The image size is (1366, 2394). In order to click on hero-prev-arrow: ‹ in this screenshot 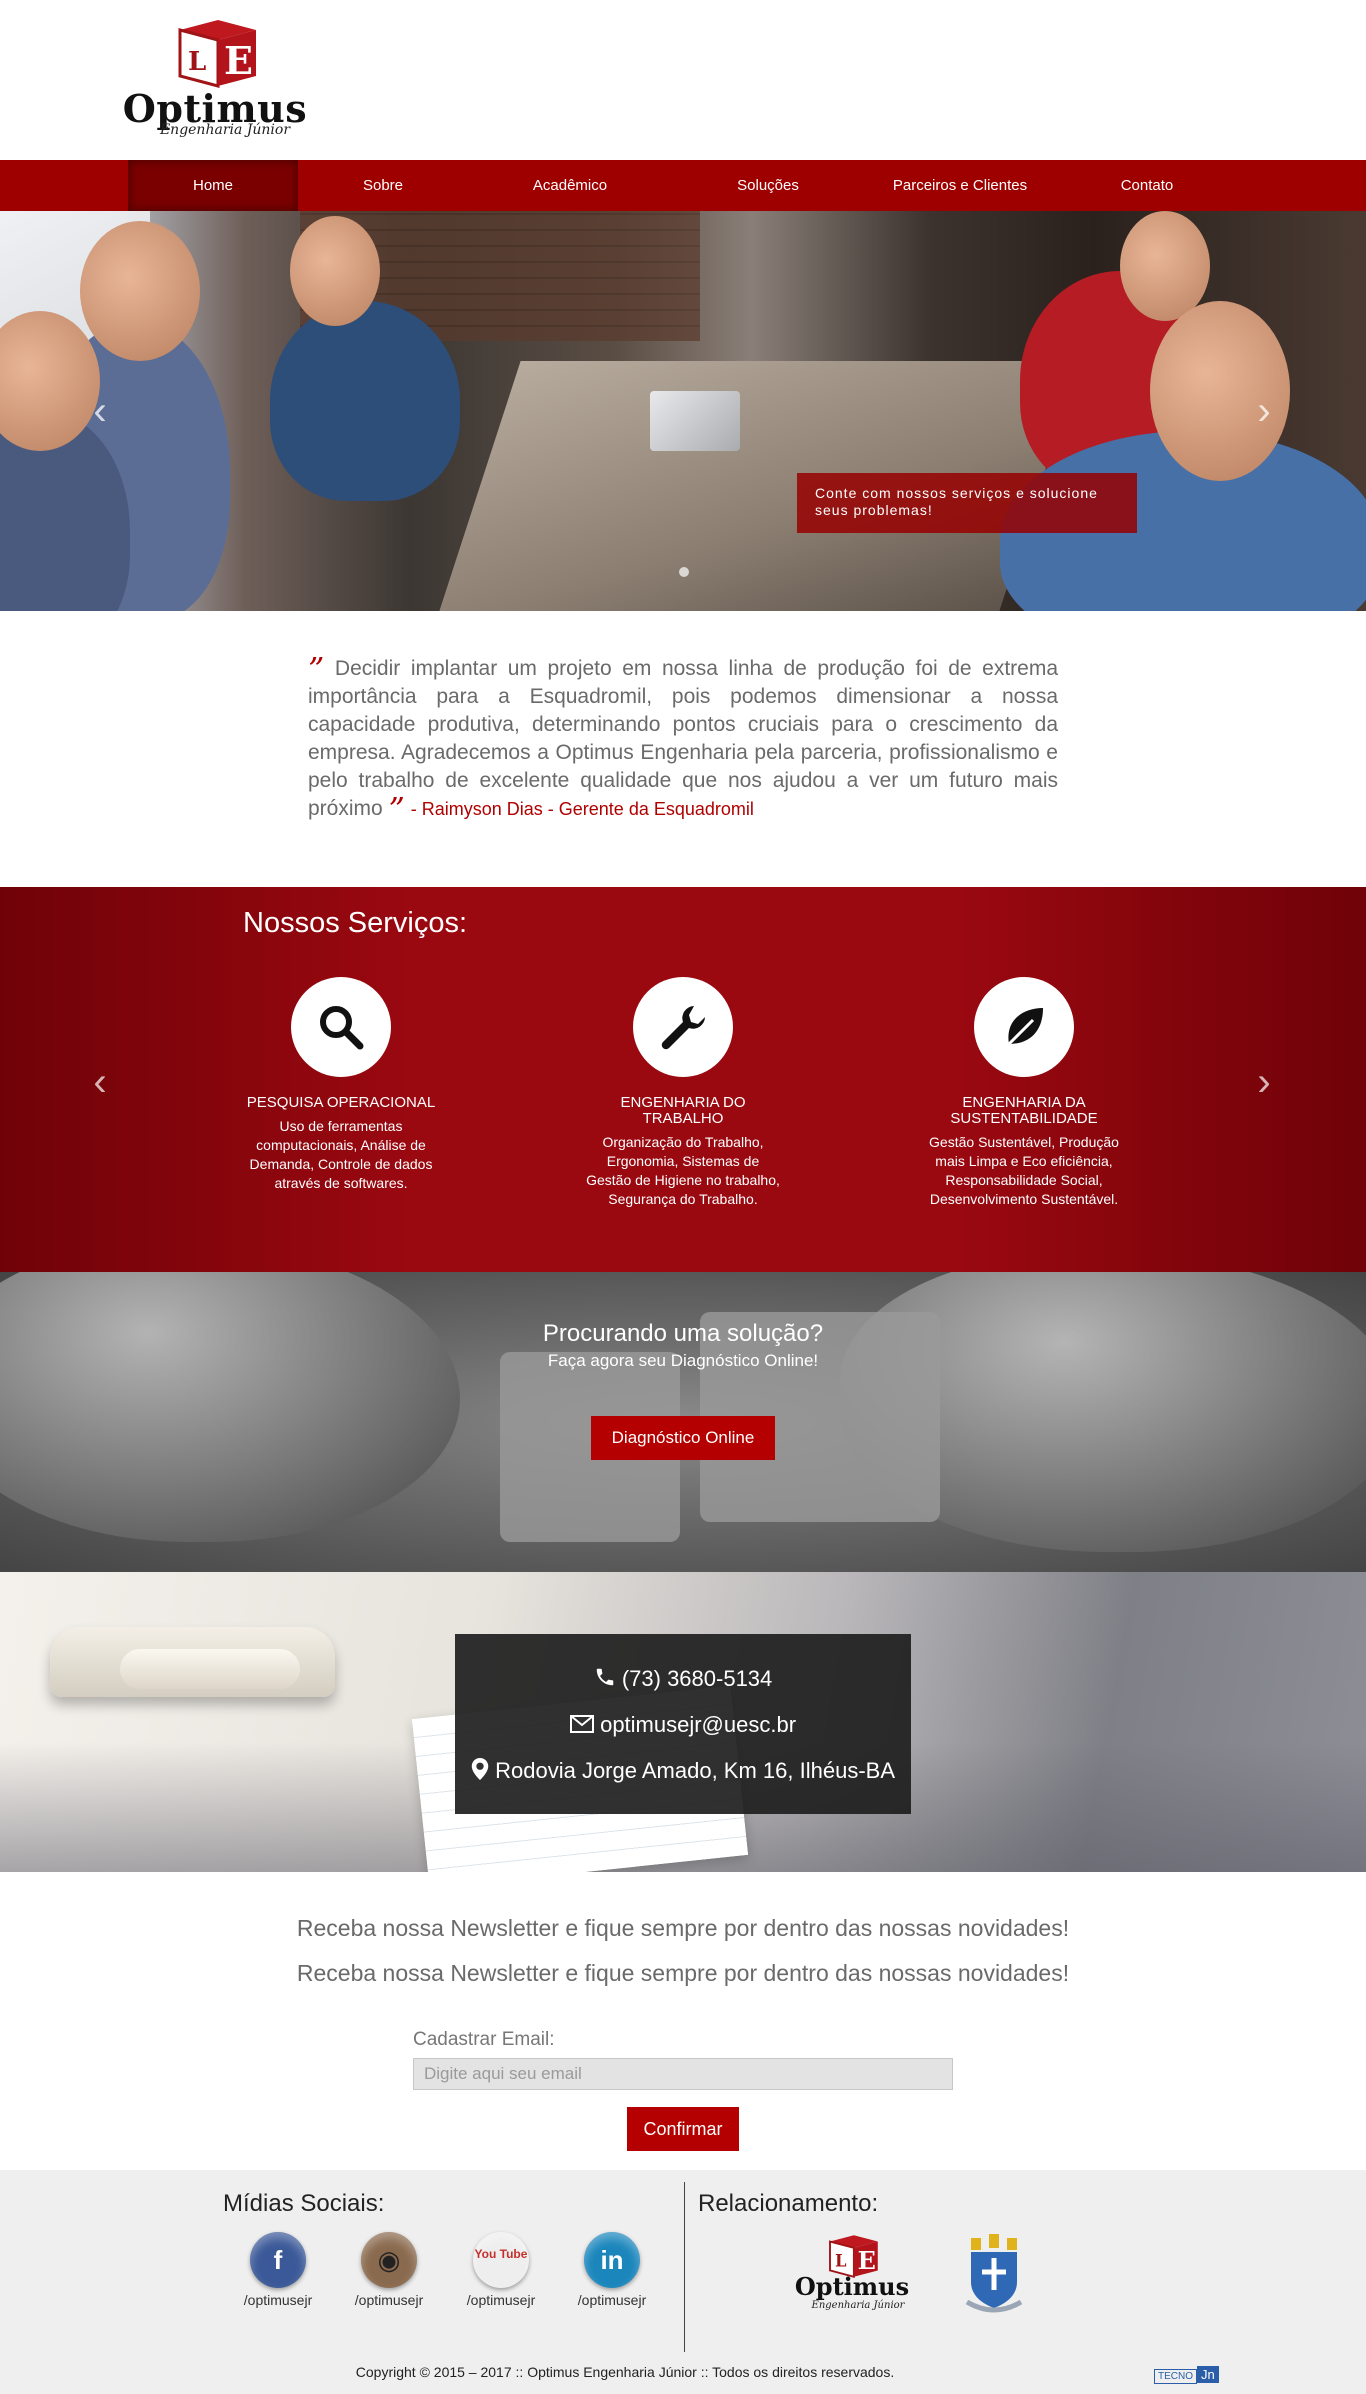, I will do `click(100, 411)`.